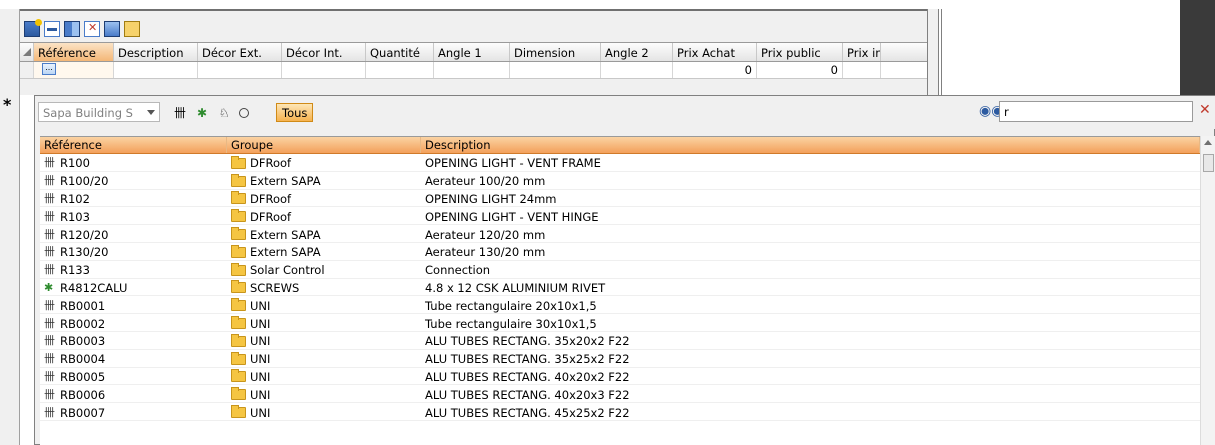  I want to click on col-header-angle1: Angle 1, so click(472, 52).